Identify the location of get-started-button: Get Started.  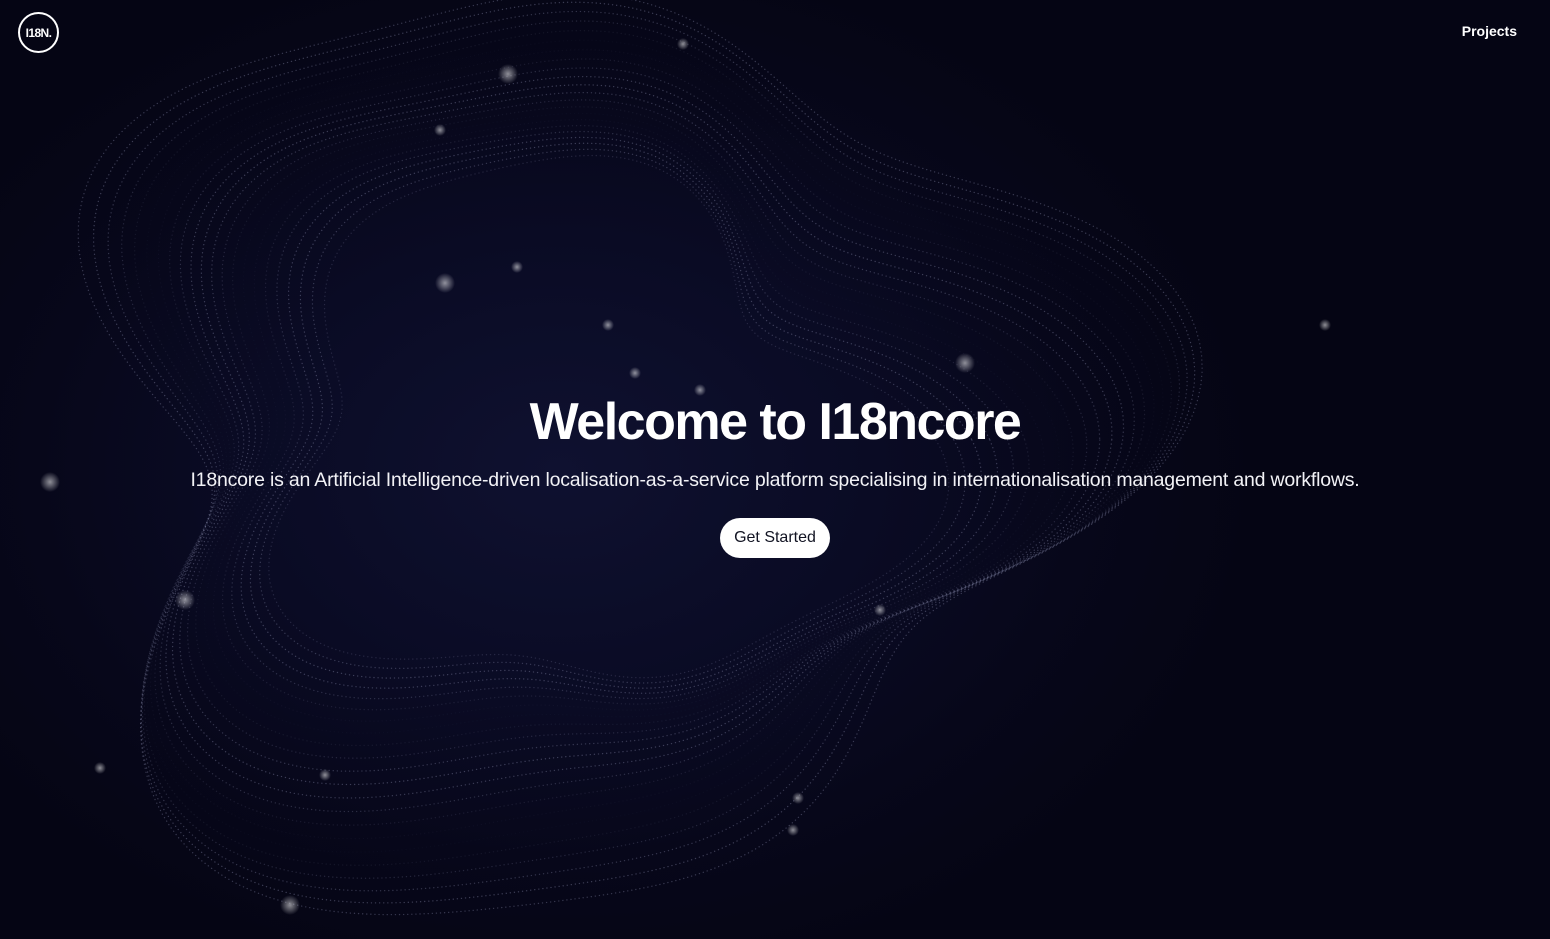
(775, 538).